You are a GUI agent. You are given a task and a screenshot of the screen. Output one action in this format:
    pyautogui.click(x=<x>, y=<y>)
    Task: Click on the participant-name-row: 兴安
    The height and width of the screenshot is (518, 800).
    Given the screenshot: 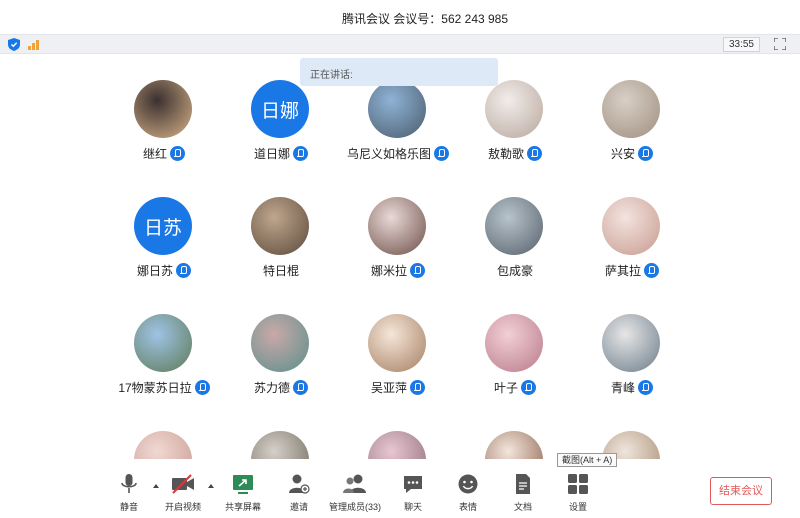 What is the action you would take?
    pyautogui.click(x=632, y=153)
    